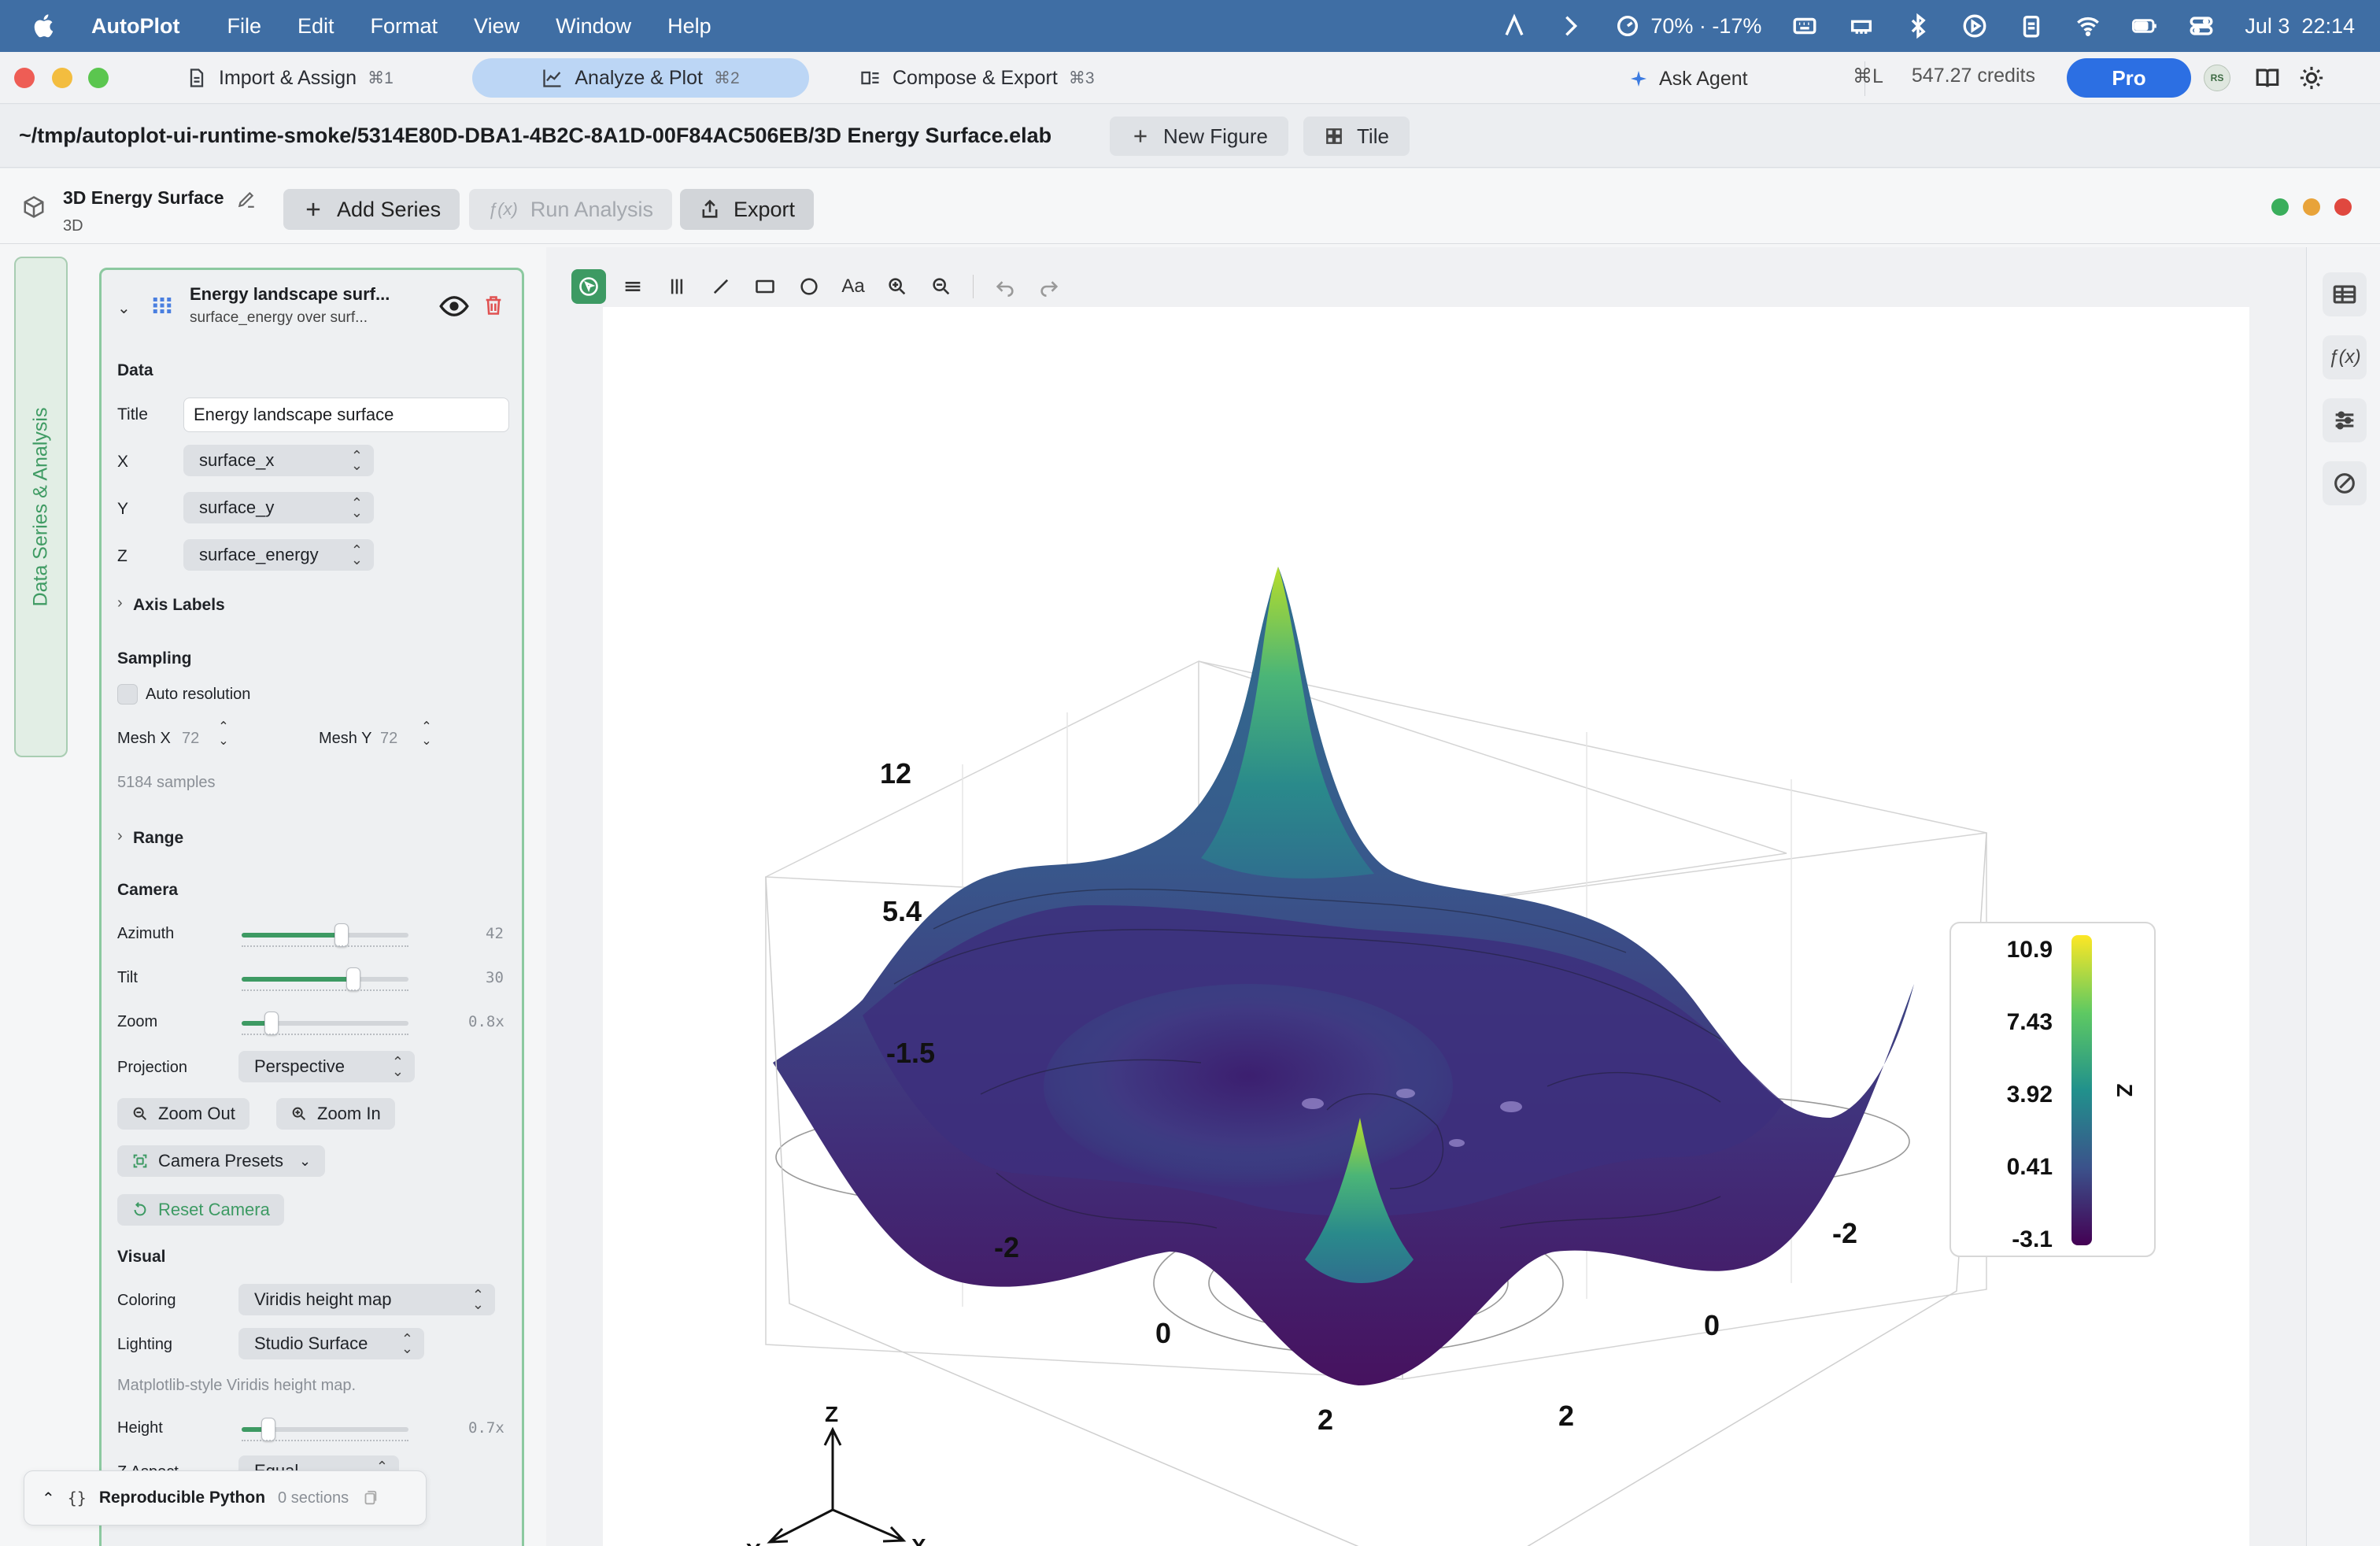 Image resolution: width=2380 pixels, height=1546 pixels. Describe the element at coordinates (1706, 27) in the screenshot. I see `status-readout: 70% · -17%` at that location.